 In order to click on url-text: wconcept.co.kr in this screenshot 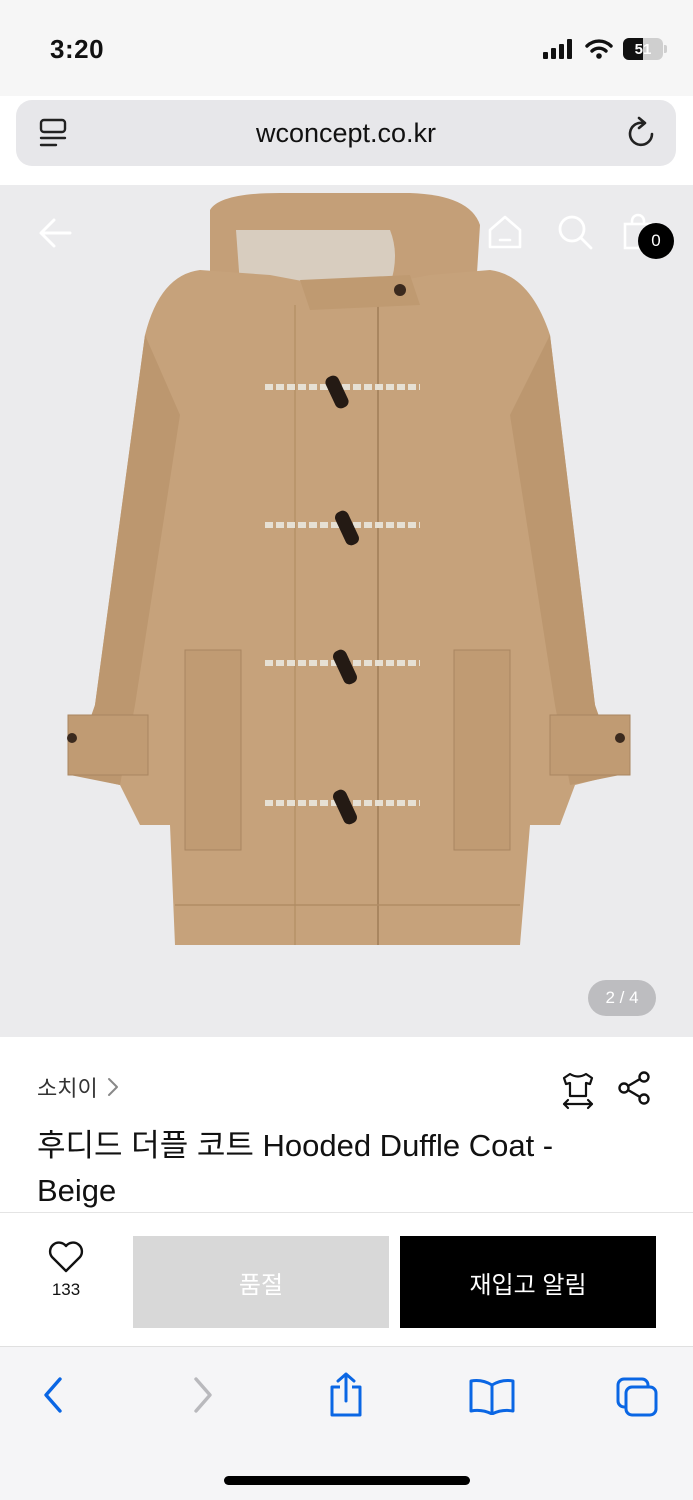, I will do `click(346, 133)`.